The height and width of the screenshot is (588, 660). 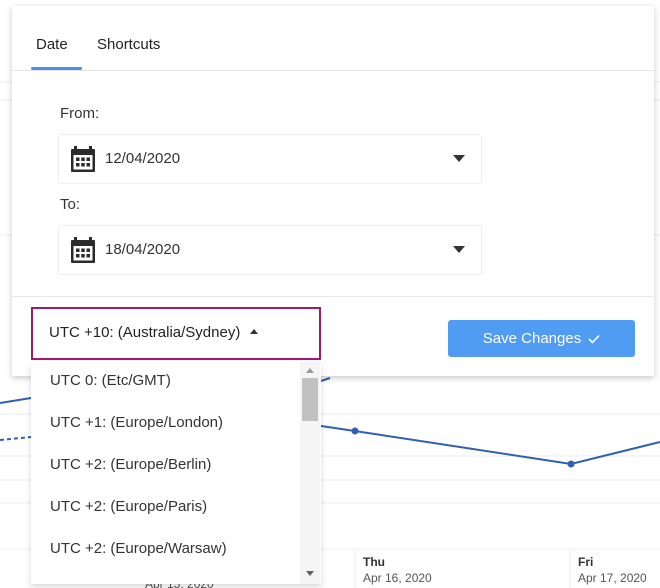 I want to click on check-icon, so click(x=594, y=339).